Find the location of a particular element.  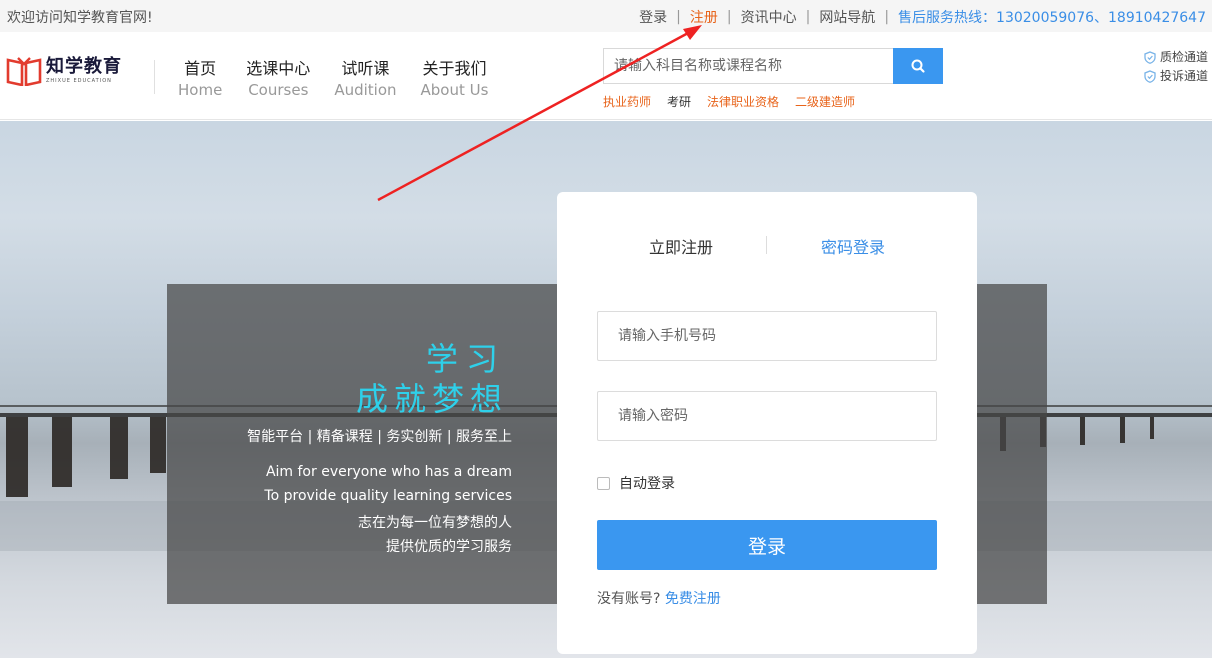

hotword-link: 执业药师 is located at coordinates (627, 101).